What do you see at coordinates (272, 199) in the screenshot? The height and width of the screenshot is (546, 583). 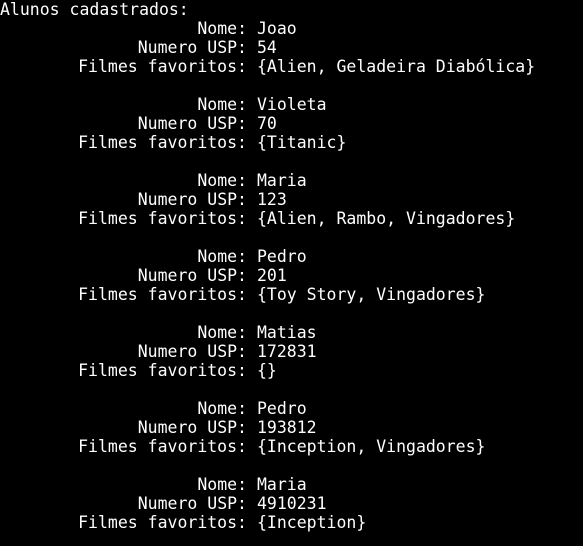 I see `usp-value: 123` at bounding box center [272, 199].